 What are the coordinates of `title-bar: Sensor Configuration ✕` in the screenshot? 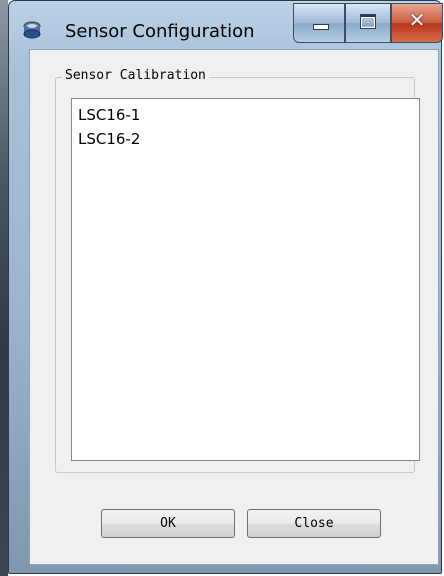 It's located at (226, 26).